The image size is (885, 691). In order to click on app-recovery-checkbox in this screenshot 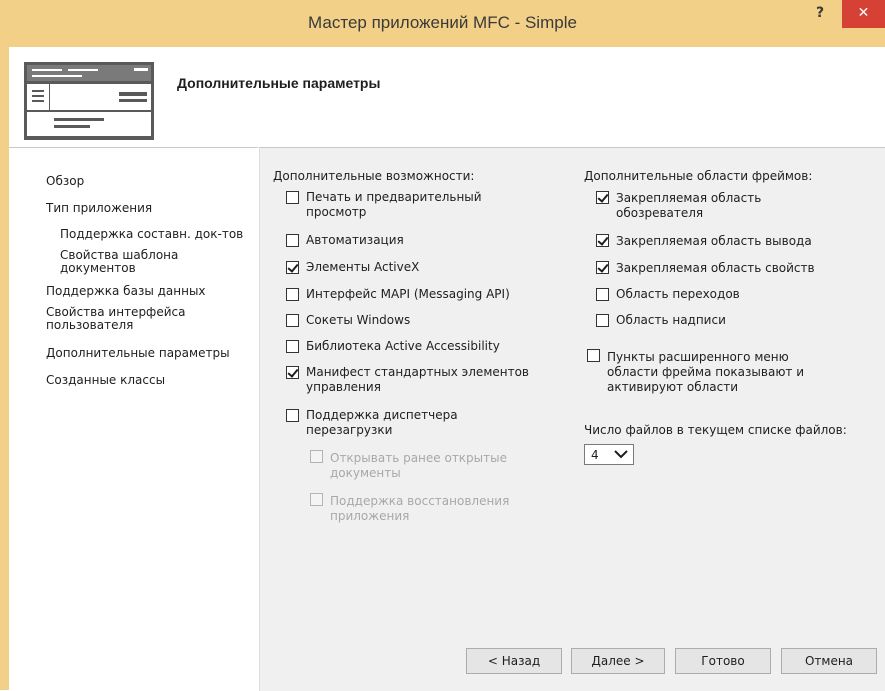, I will do `click(316, 499)`.